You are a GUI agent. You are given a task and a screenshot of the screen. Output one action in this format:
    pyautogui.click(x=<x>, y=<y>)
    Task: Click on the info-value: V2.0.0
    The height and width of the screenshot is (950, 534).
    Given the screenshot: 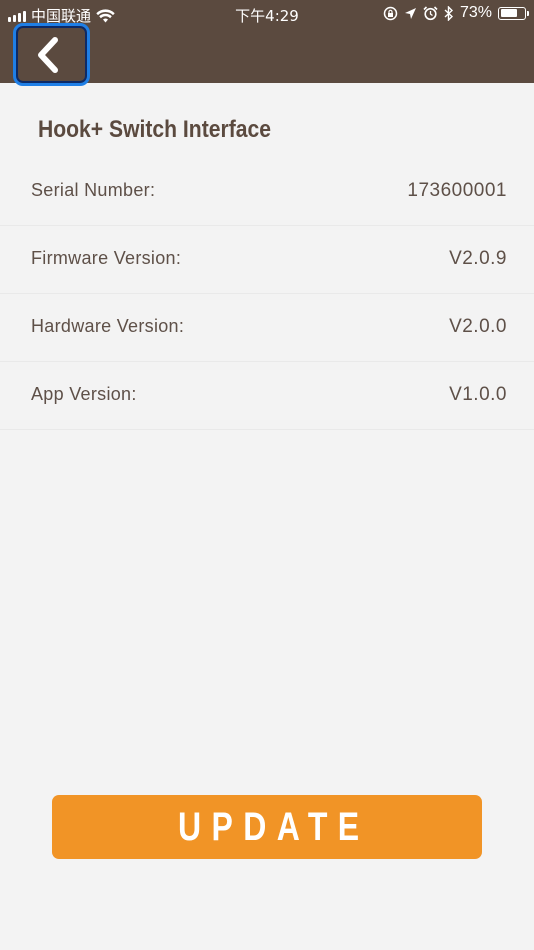 What is the action you would take?
    pyautogui.click(x=478, y=326)
    